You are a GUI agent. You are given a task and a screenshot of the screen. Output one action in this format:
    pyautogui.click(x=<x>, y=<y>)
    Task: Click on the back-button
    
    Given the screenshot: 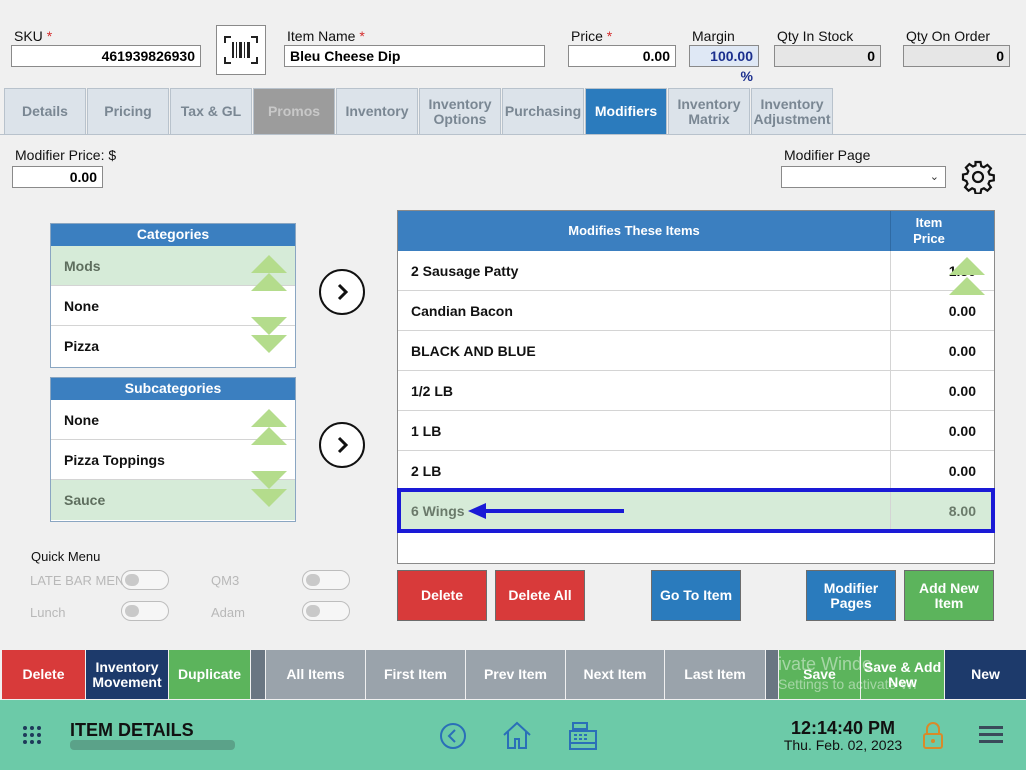 What is the action you would take?
    pyautogui.click(x=453, y=738)
    